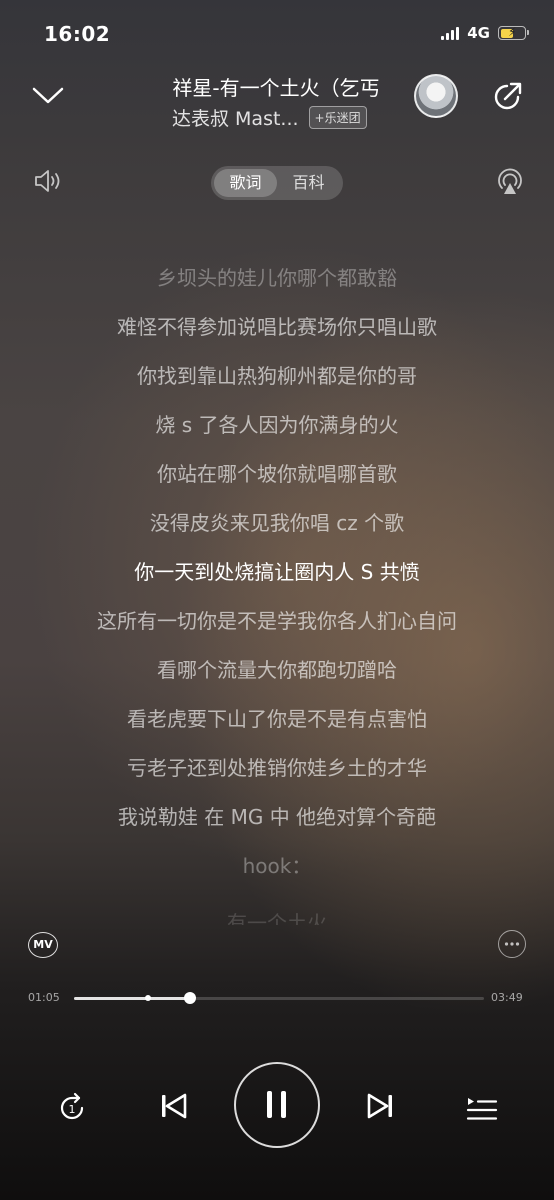 This screenshot has width=554, height=1200. I want to click on progress-slider, so click(279, 998).